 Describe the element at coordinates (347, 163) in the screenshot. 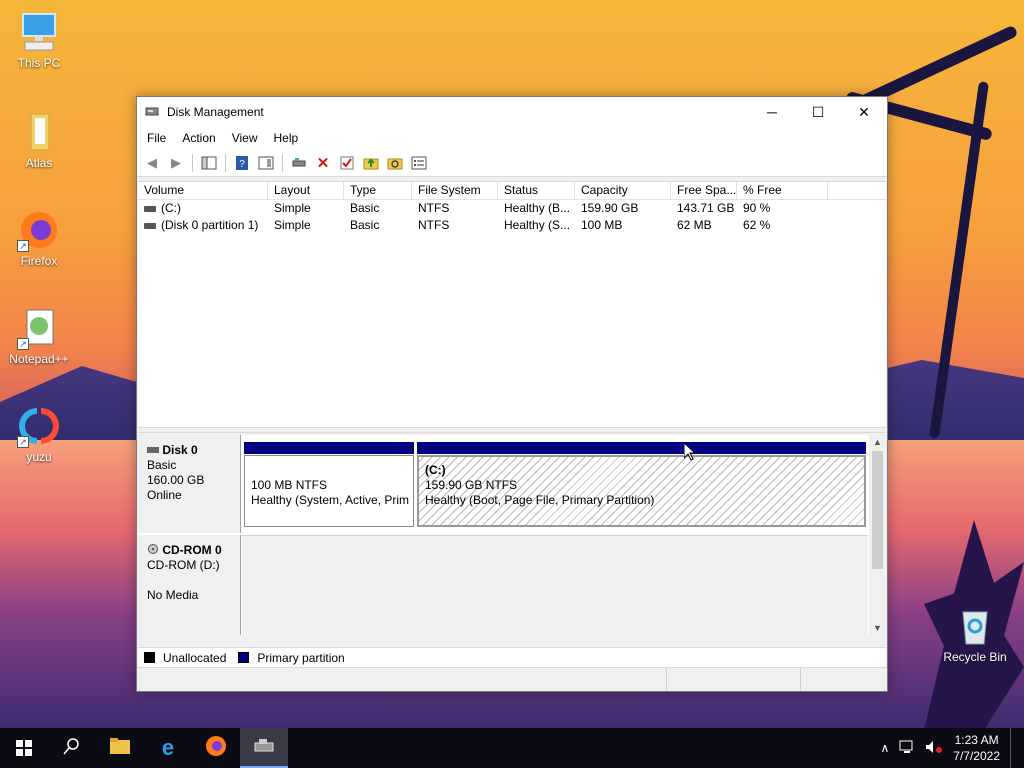

I see `check-icon` at that location.